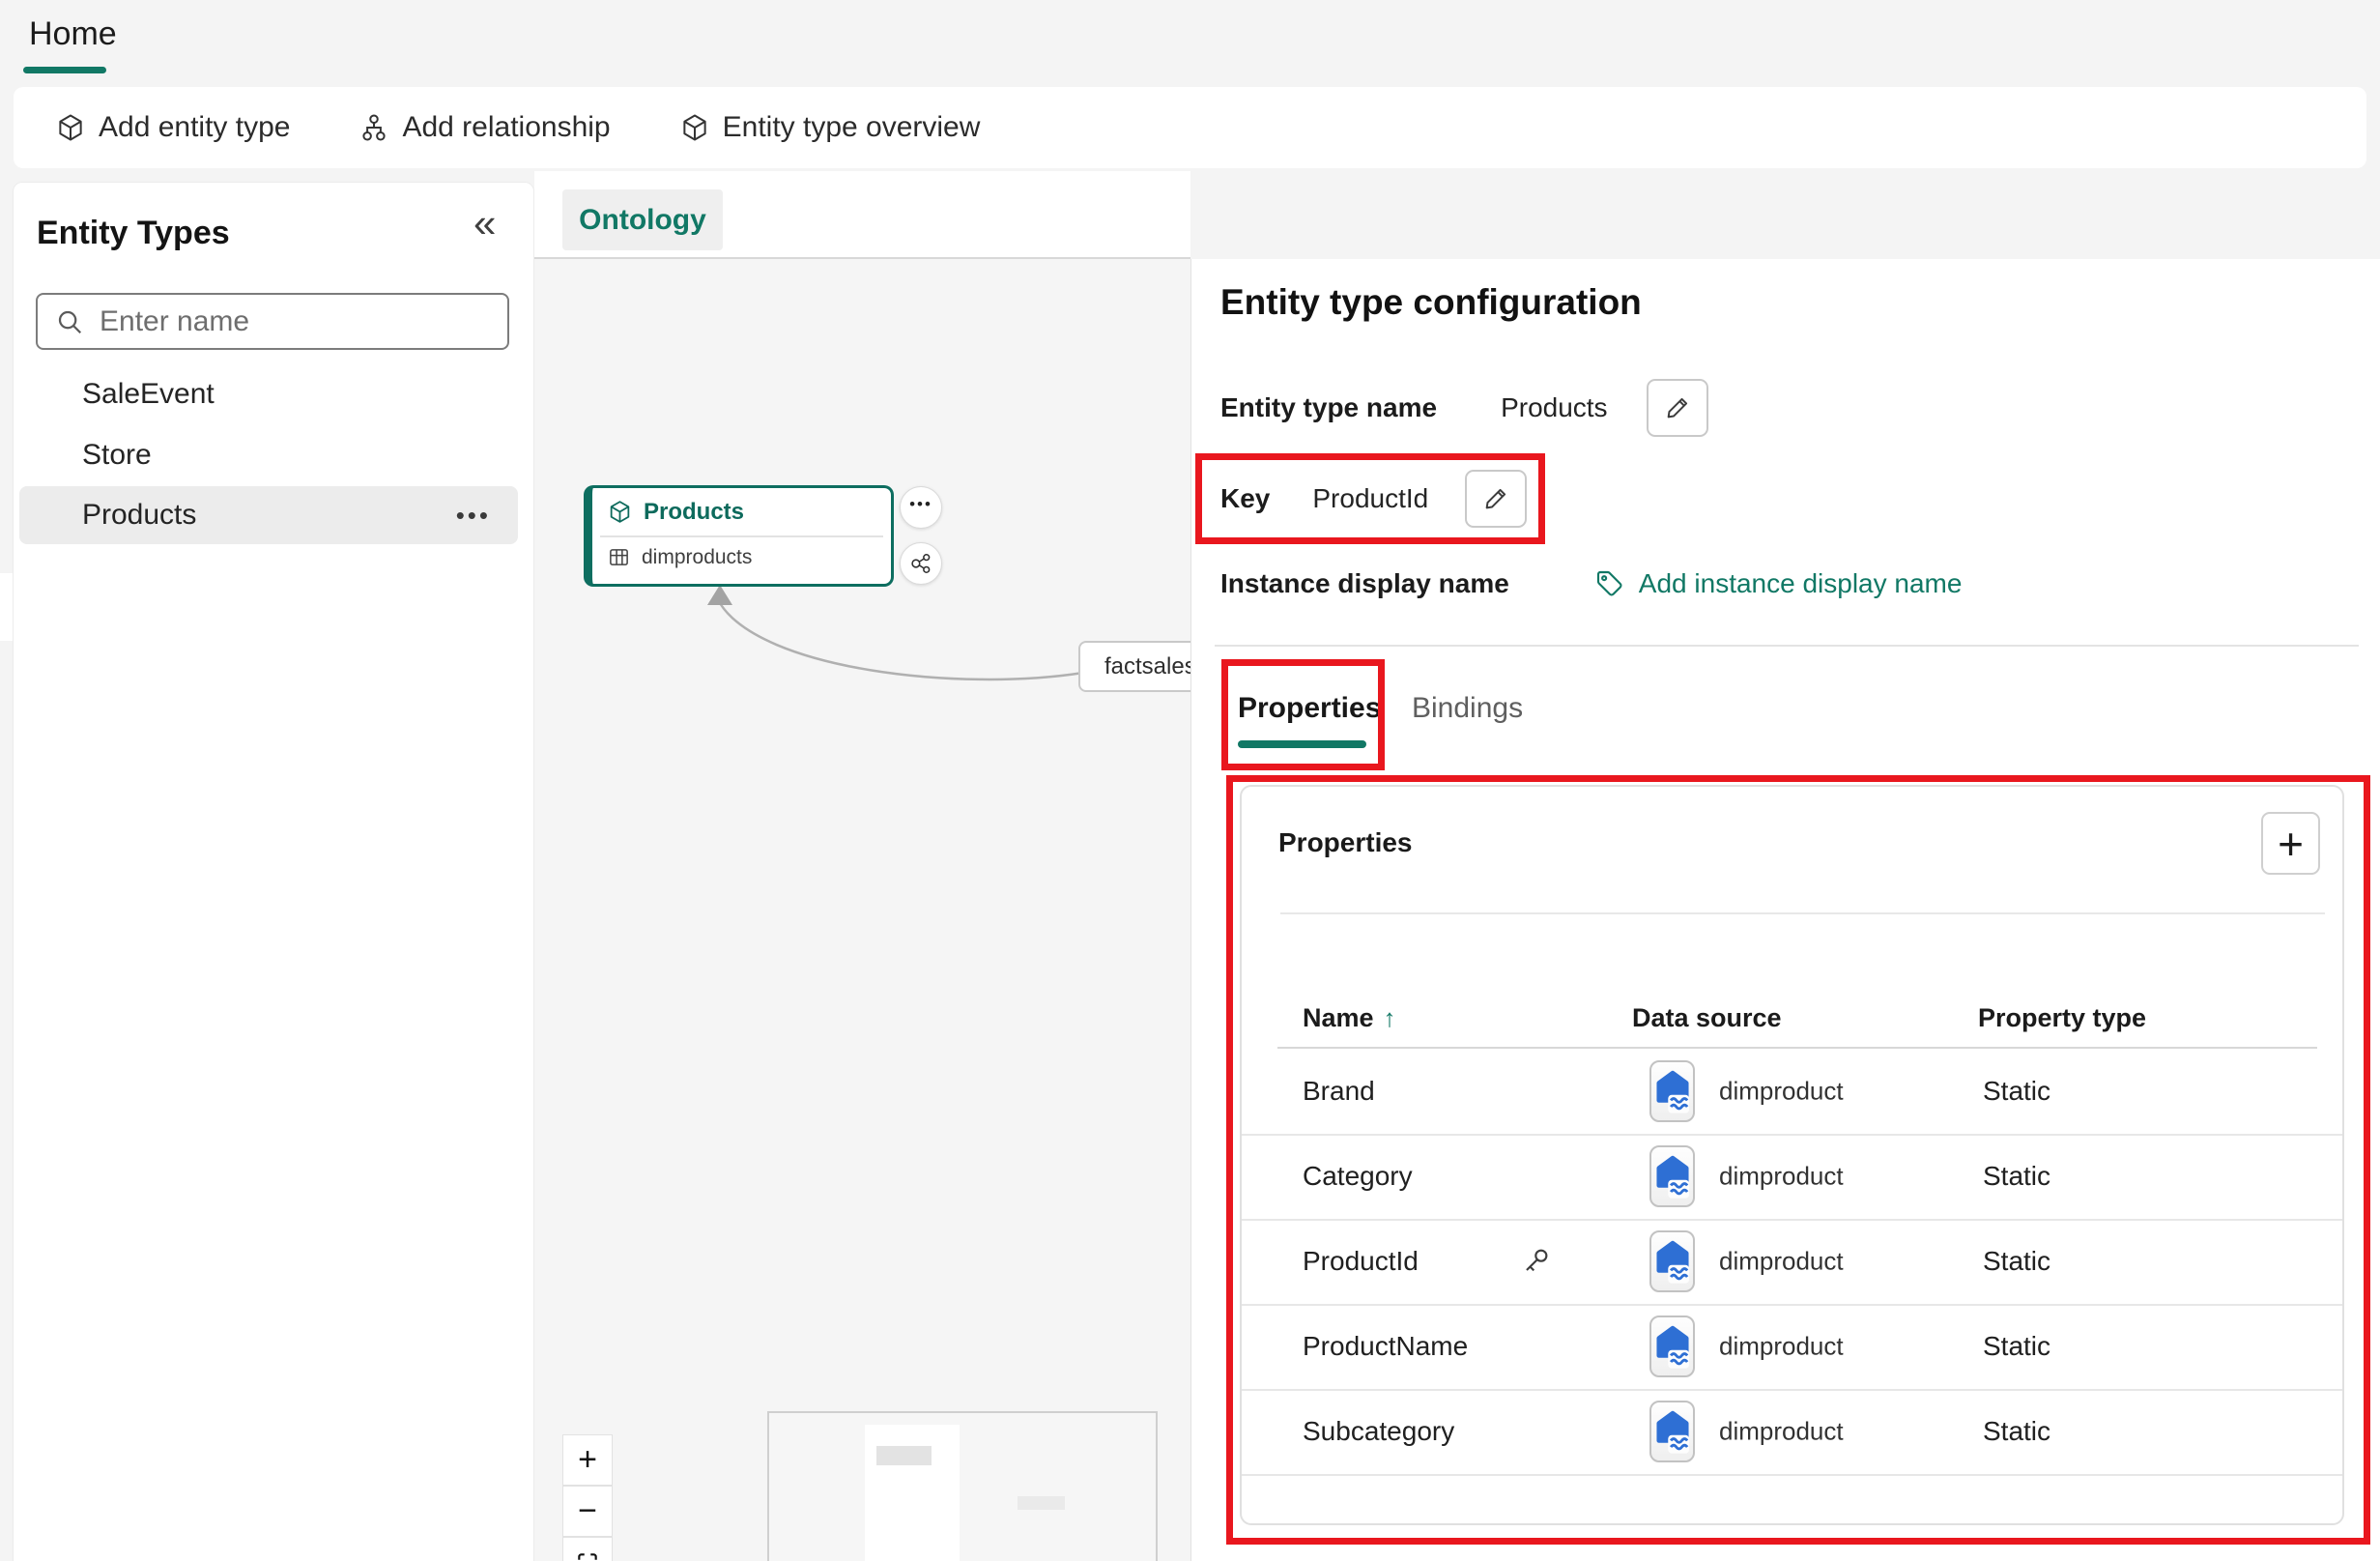 The image size is (2380, 1561). I want to click on canvas-node-products: Products dimproducts, so click(739, 536).